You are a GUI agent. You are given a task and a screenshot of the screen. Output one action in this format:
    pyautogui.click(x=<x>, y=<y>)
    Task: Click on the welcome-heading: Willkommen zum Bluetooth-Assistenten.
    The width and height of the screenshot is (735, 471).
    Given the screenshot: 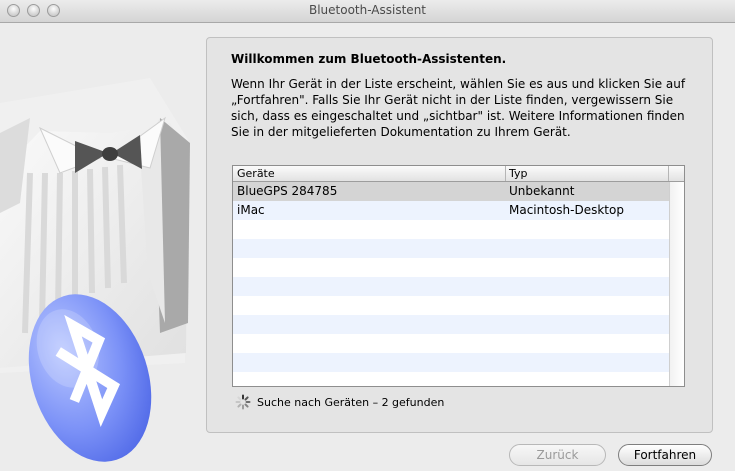 What is the action you would take?
    pyautogui.click(x=369, y=59)
    